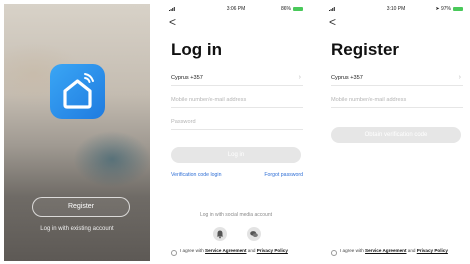 The height and width of the screenshot is (264, 470). I want to click on social-login-label: Log in with social media account, so click(236, 215).